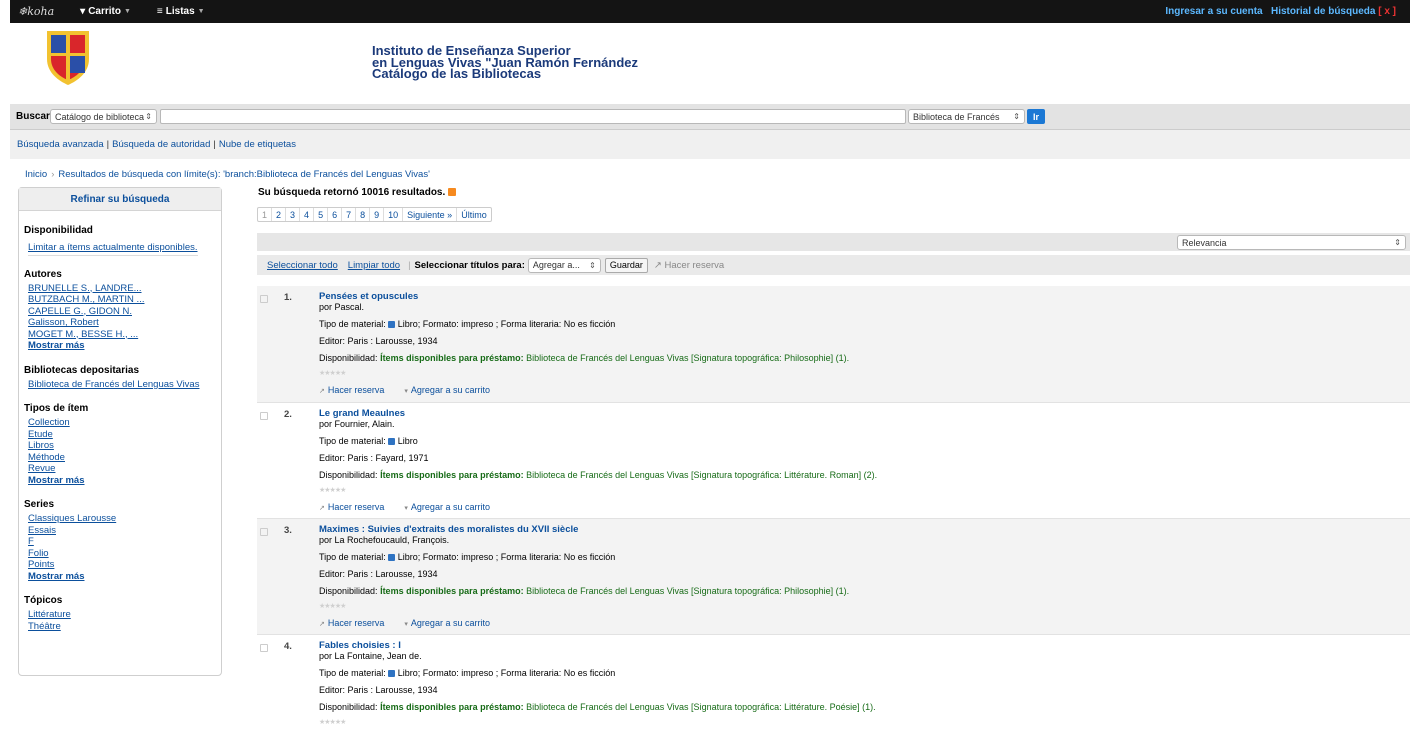  I want to click on result-number: 1., so click(288, 297).